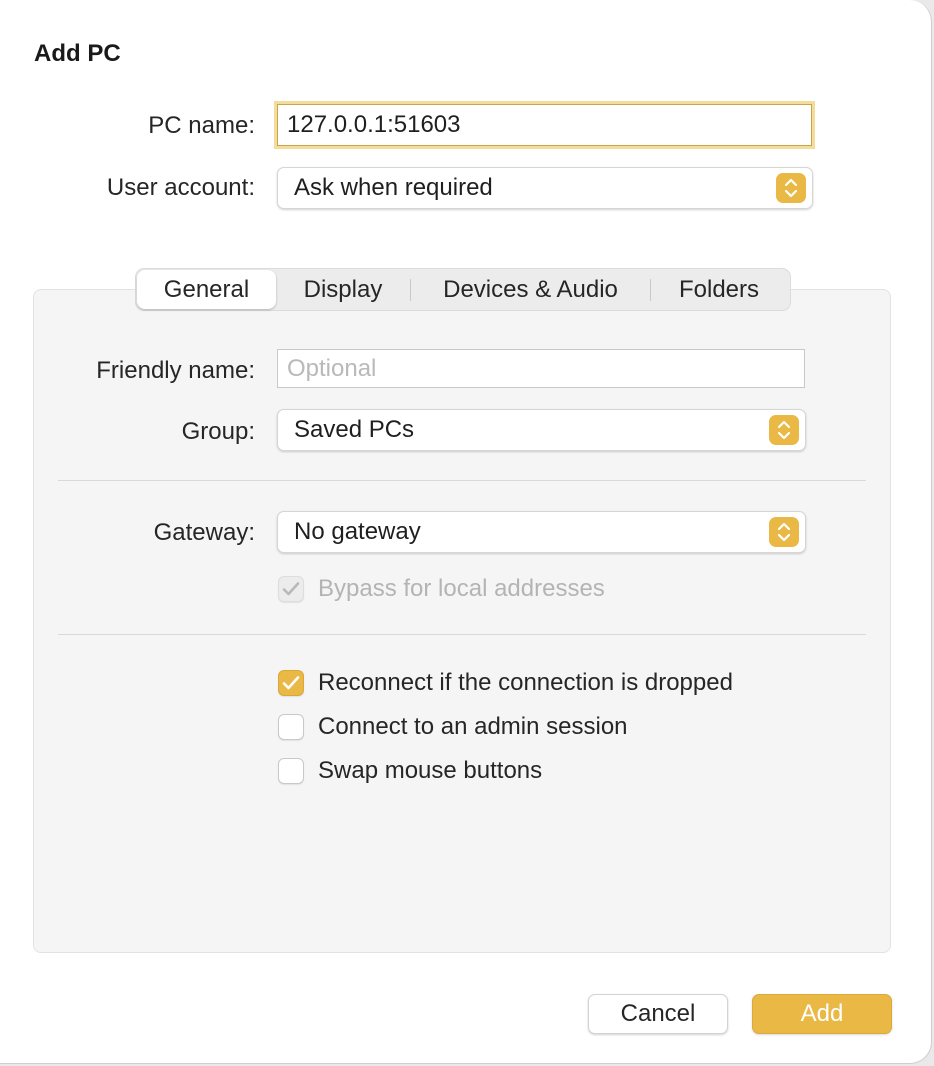  I want to click on tab-folders: Folders, so click(719, 289).